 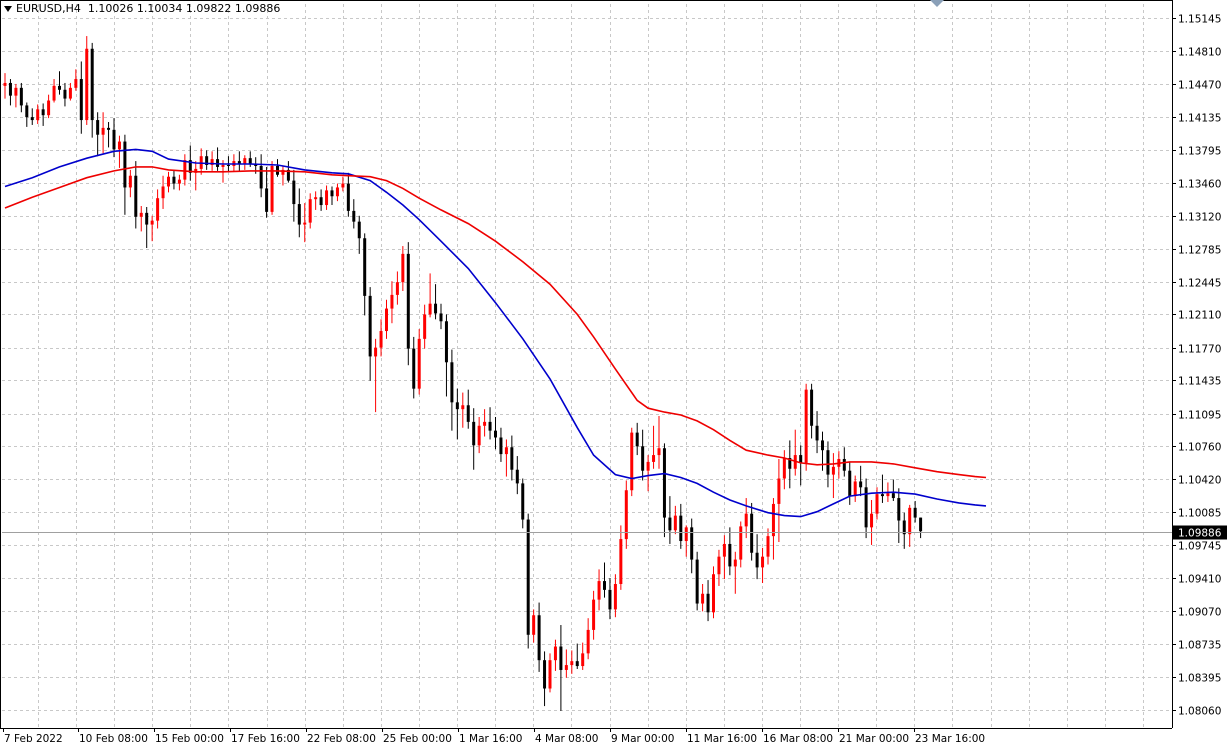 I want to click on x-tick-label: 15 Feb 00:00, so click(x=189, y=739).